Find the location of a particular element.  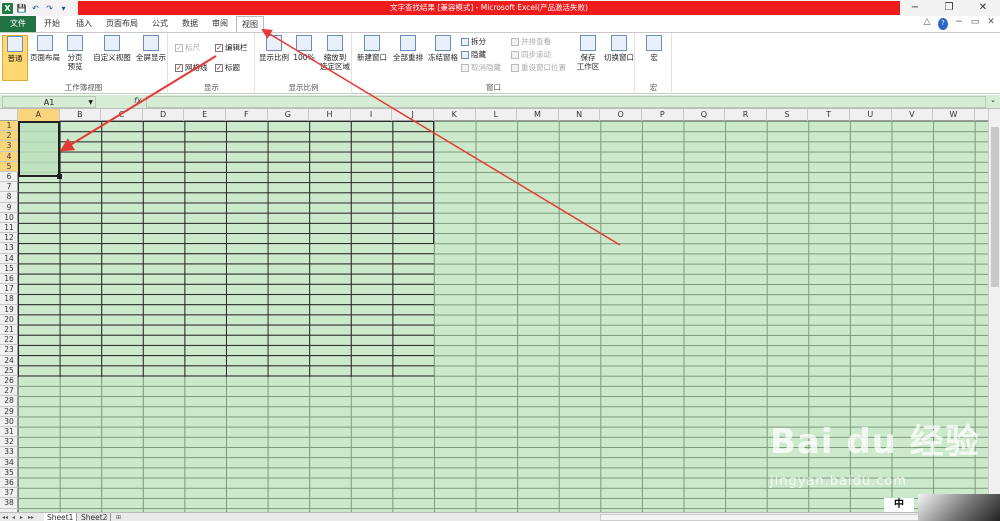

next-sheet-icon: ▸ is located at coordinates (21, 517).